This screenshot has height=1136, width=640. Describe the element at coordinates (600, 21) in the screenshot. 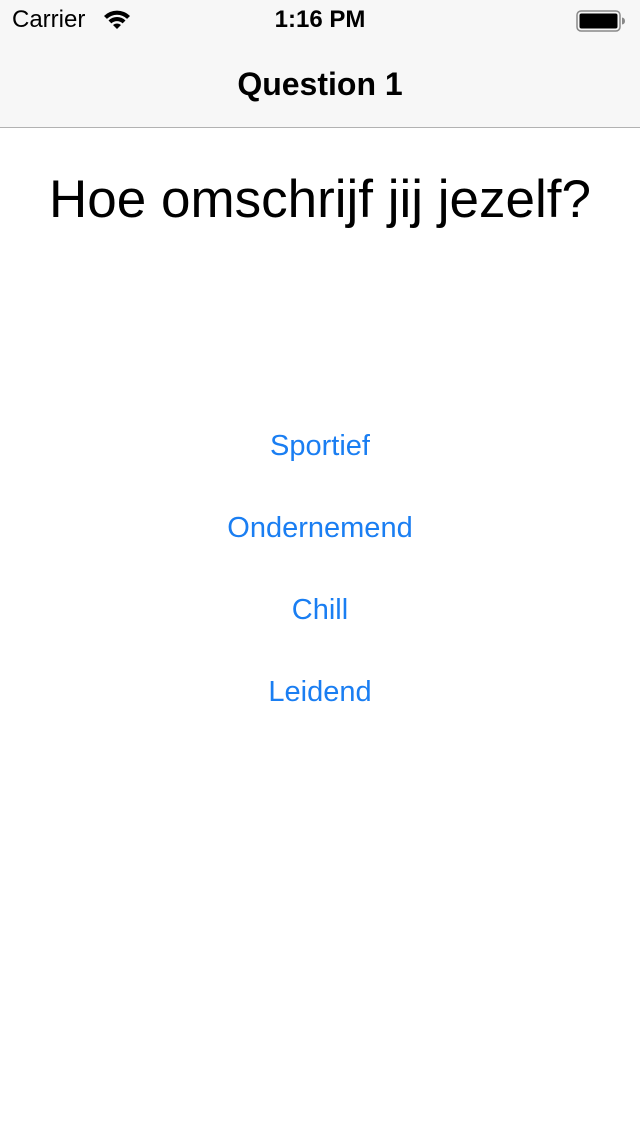

I see `battery-icon` at that location.